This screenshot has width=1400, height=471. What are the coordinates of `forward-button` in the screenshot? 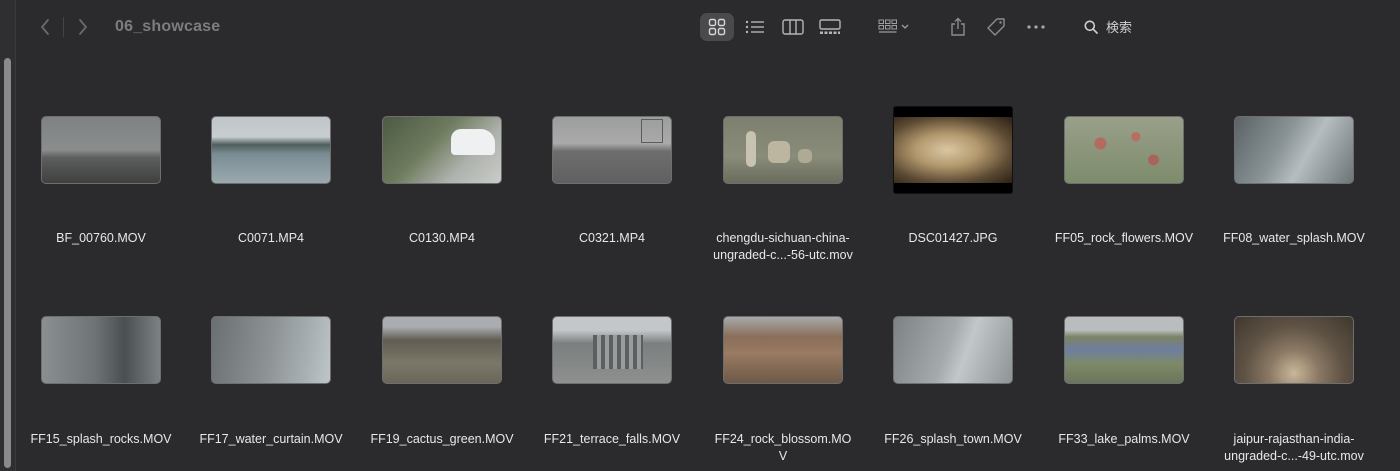 It's located at (83, 27).